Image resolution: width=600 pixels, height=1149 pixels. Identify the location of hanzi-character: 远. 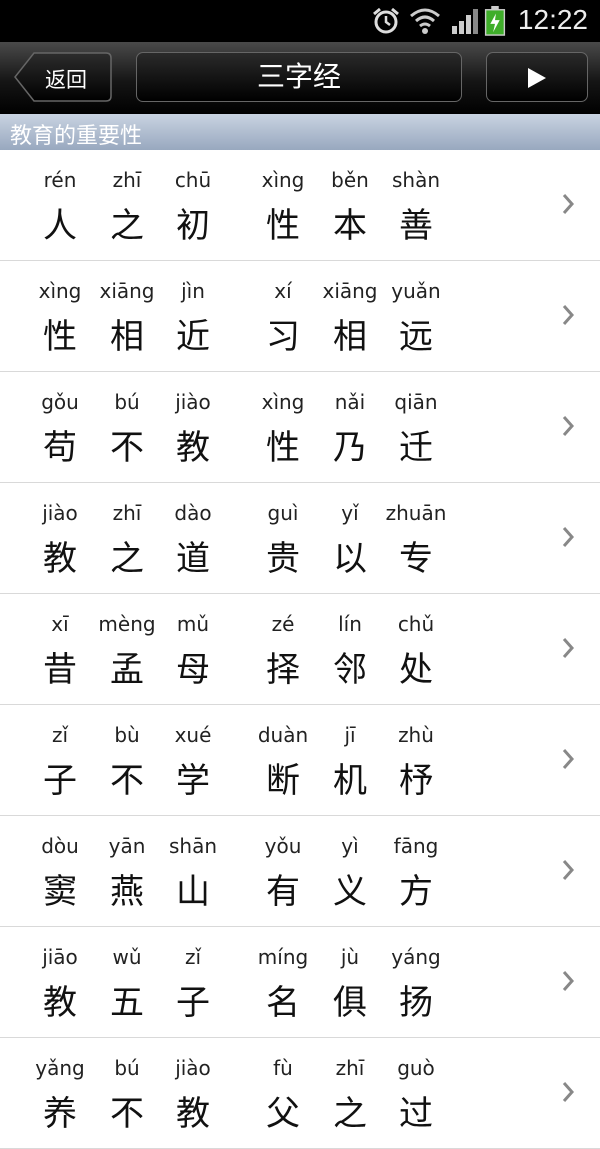
(416, 337).